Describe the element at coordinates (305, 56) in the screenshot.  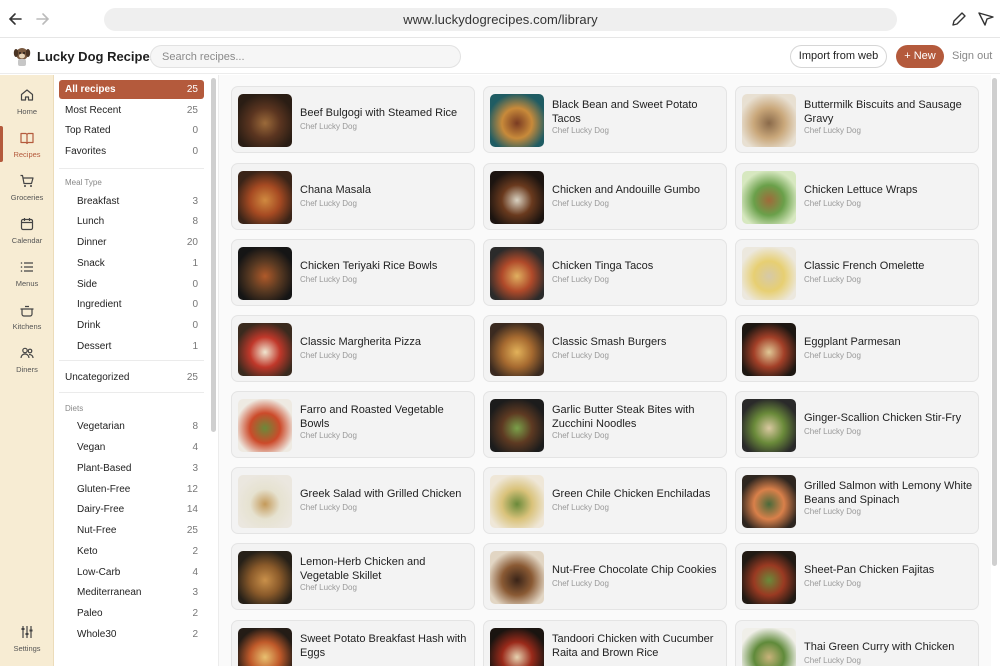
I see `search-input` at that location.